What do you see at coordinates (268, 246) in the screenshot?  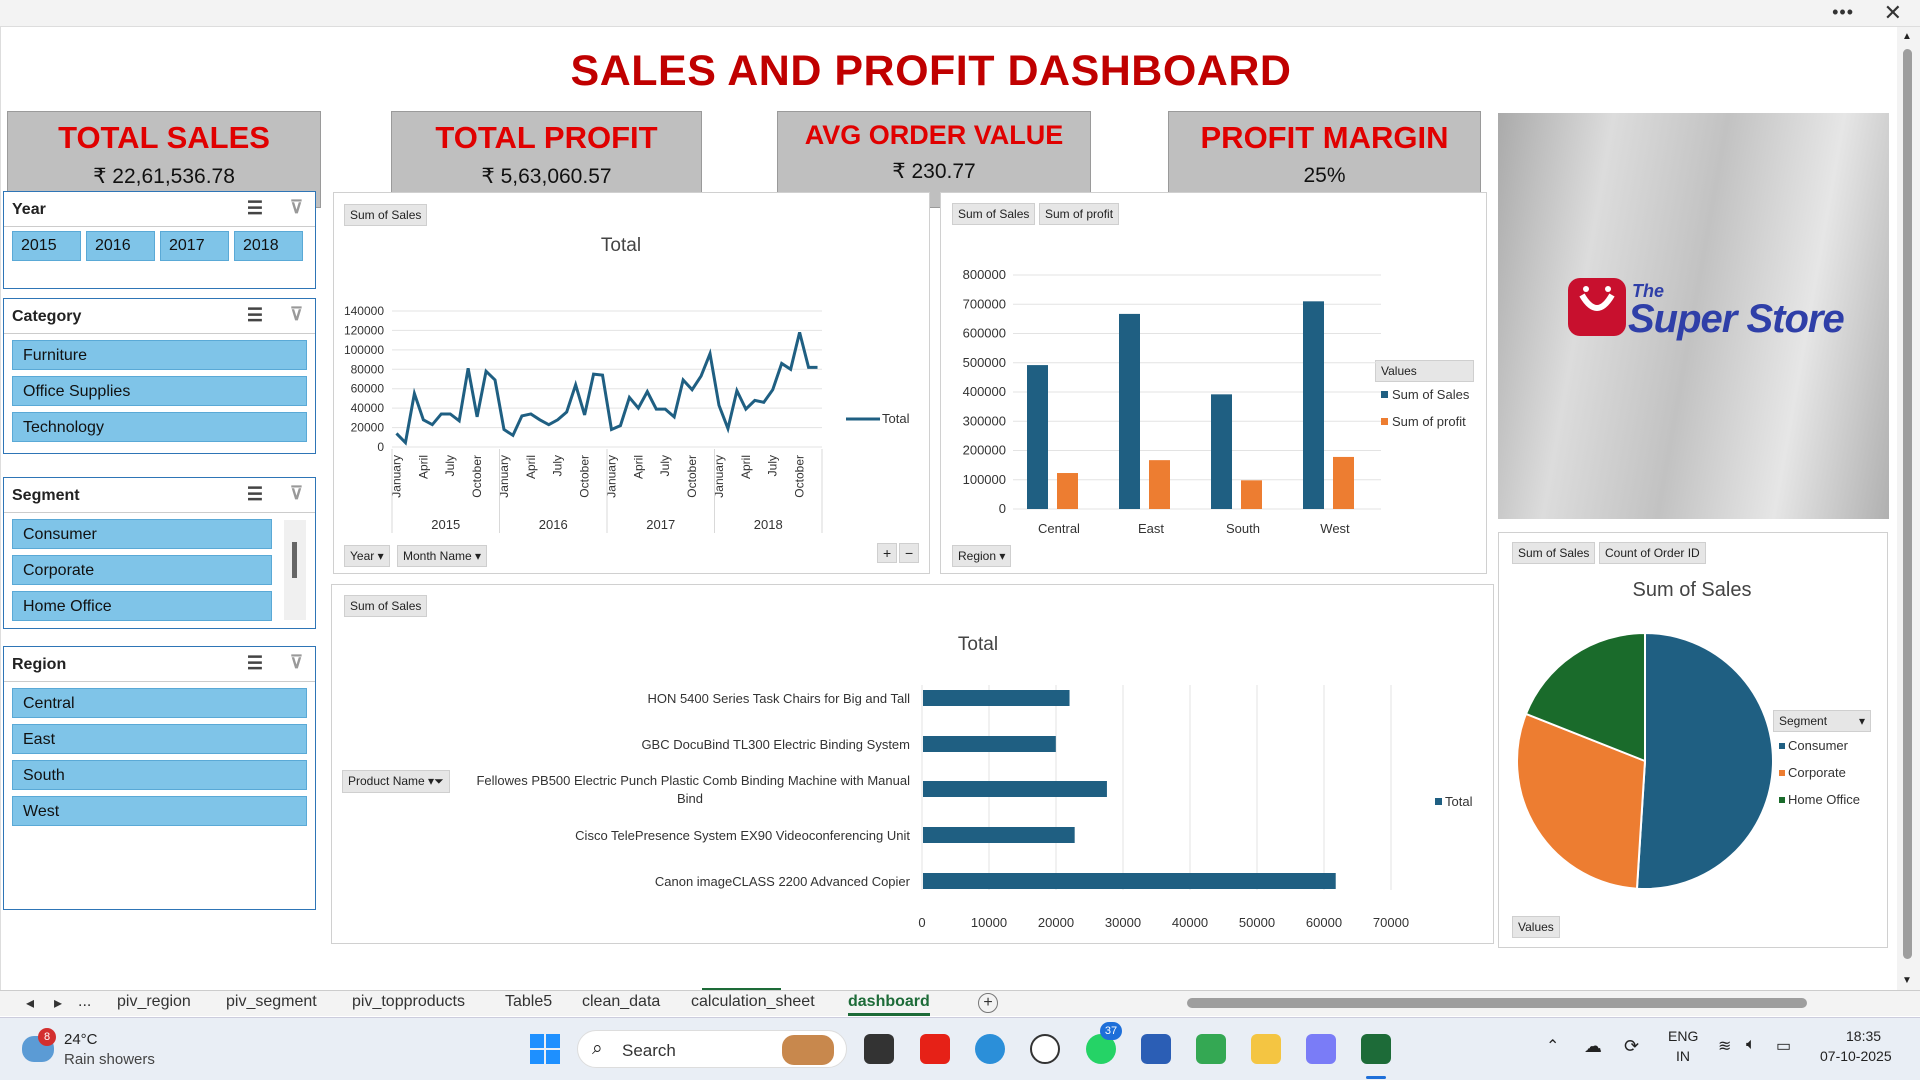 I see `slicer-item-2018: 2018` at bounding box center [268, 246].